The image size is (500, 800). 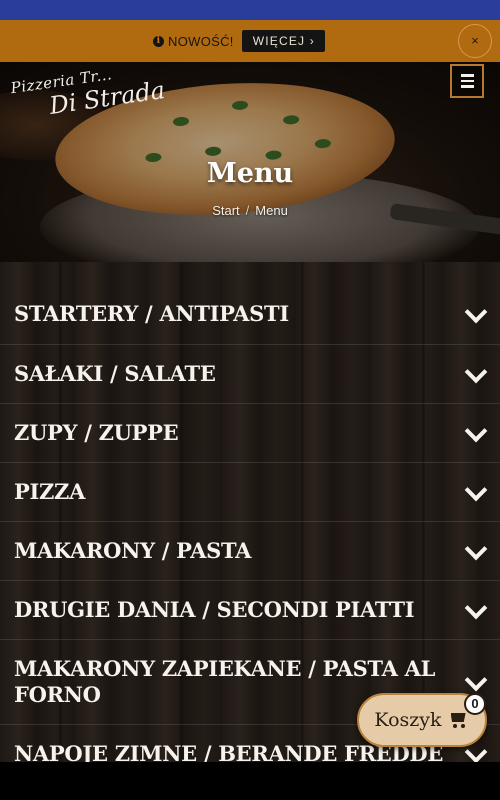 I want to click on category-drugie-dania: DRUGIE DANIA / SECONDI PIATTI, so click(x=250, y=610).